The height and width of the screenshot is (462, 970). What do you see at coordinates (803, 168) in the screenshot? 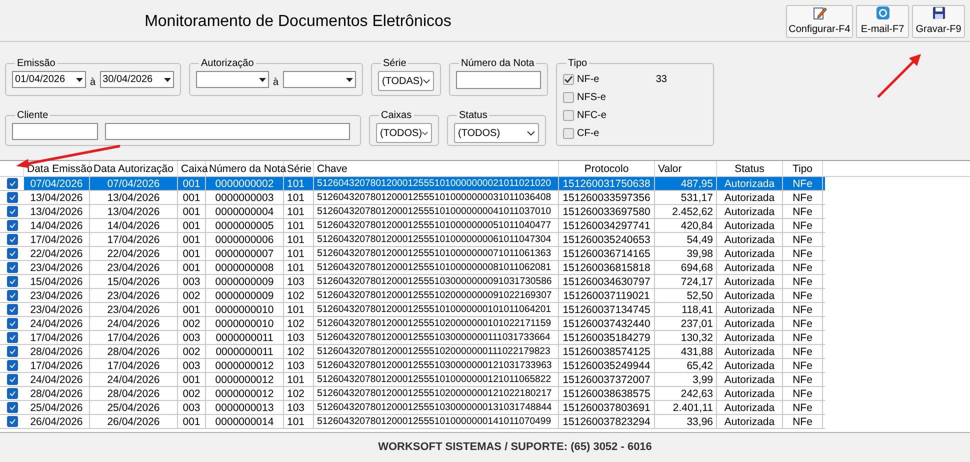
I see `column-header: Tipo` at bounding box center [803, 168].